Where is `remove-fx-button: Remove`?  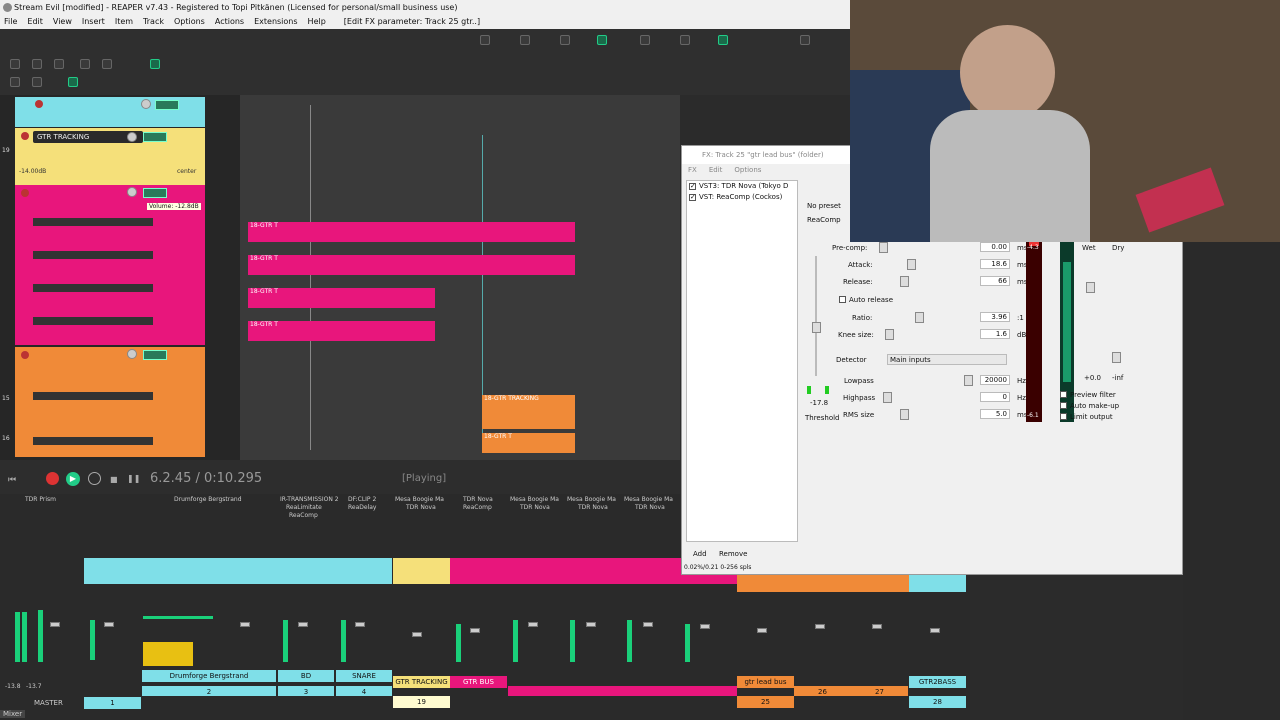
remove-fx-button: Remove is located at coordinates (733, 554).